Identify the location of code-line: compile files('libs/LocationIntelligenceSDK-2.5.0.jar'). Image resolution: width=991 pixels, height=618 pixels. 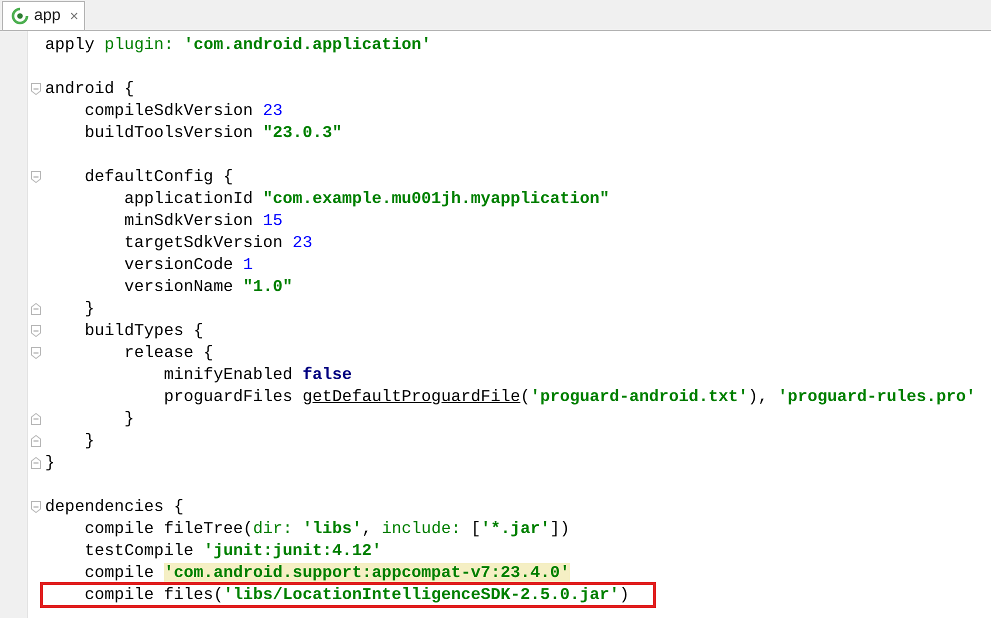
(348, 595).